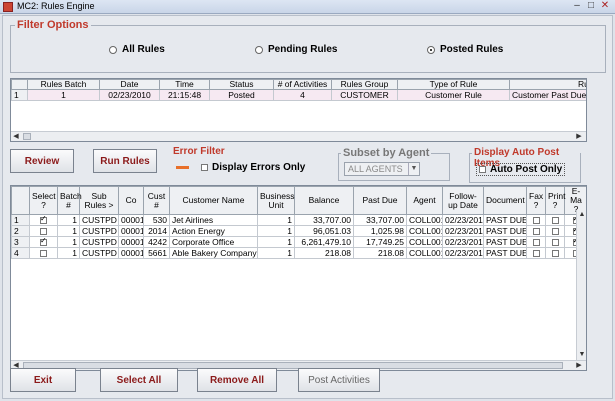 The image size is (615, 401). What do you see at coordinates (380, 200) in the screenshot?
I see `col-past-due: Past Due` at bounding box center [380, 200].